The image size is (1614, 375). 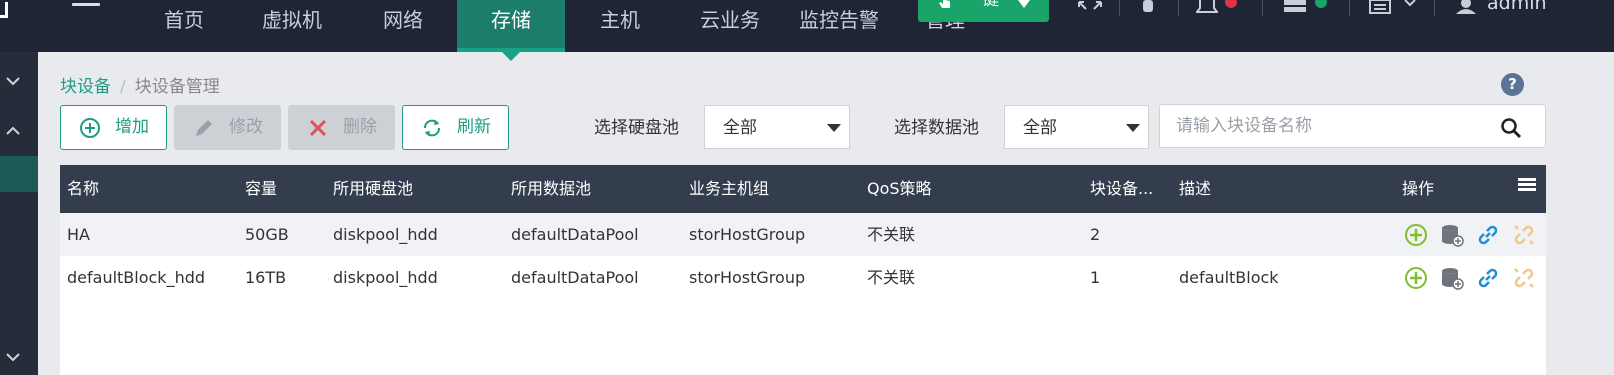 I want to click on refresh-button: 刷新, so click(x=455, y=127).